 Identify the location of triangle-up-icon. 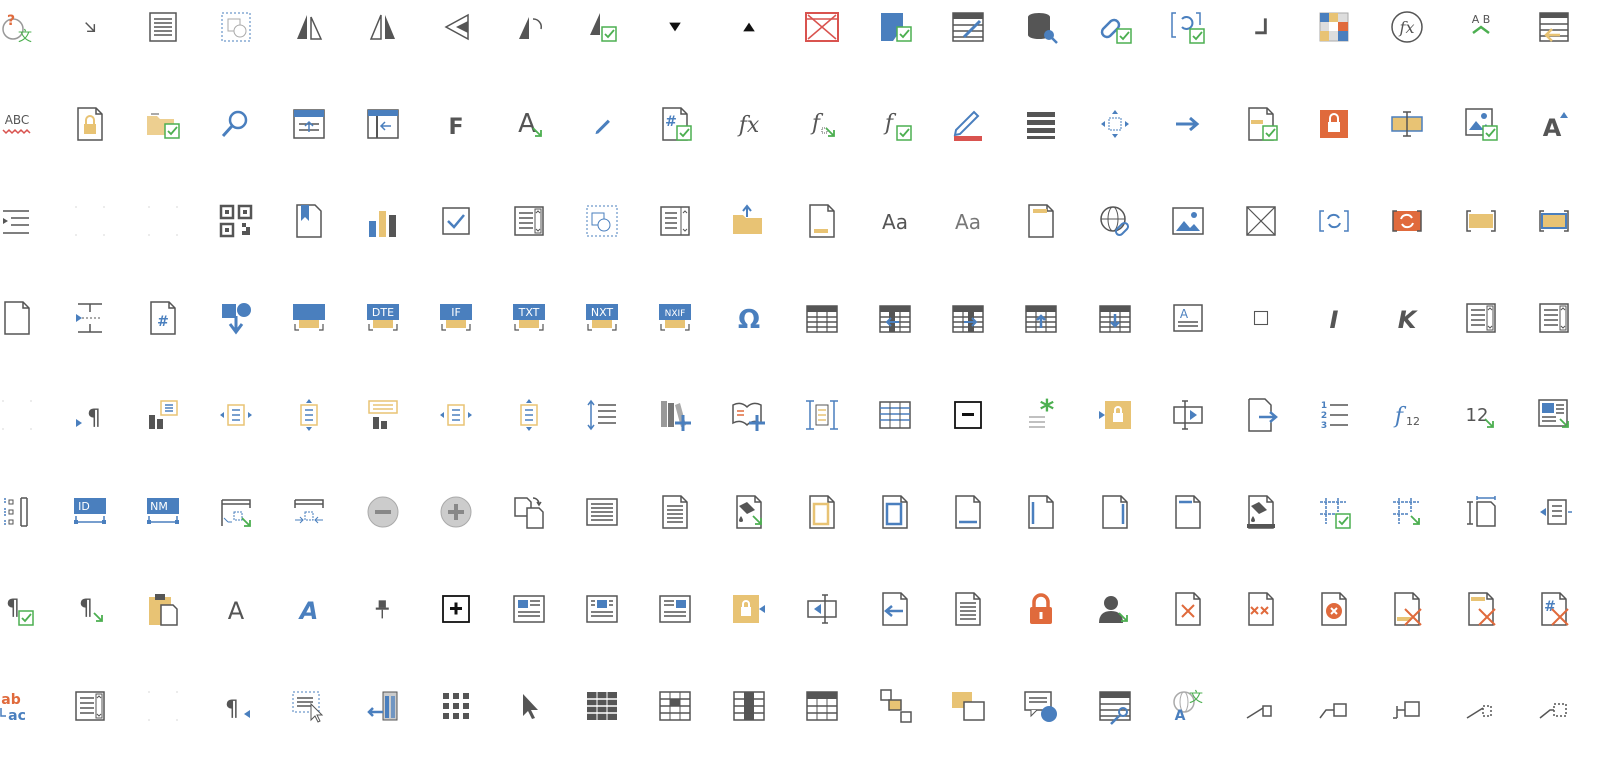
(748, 38).